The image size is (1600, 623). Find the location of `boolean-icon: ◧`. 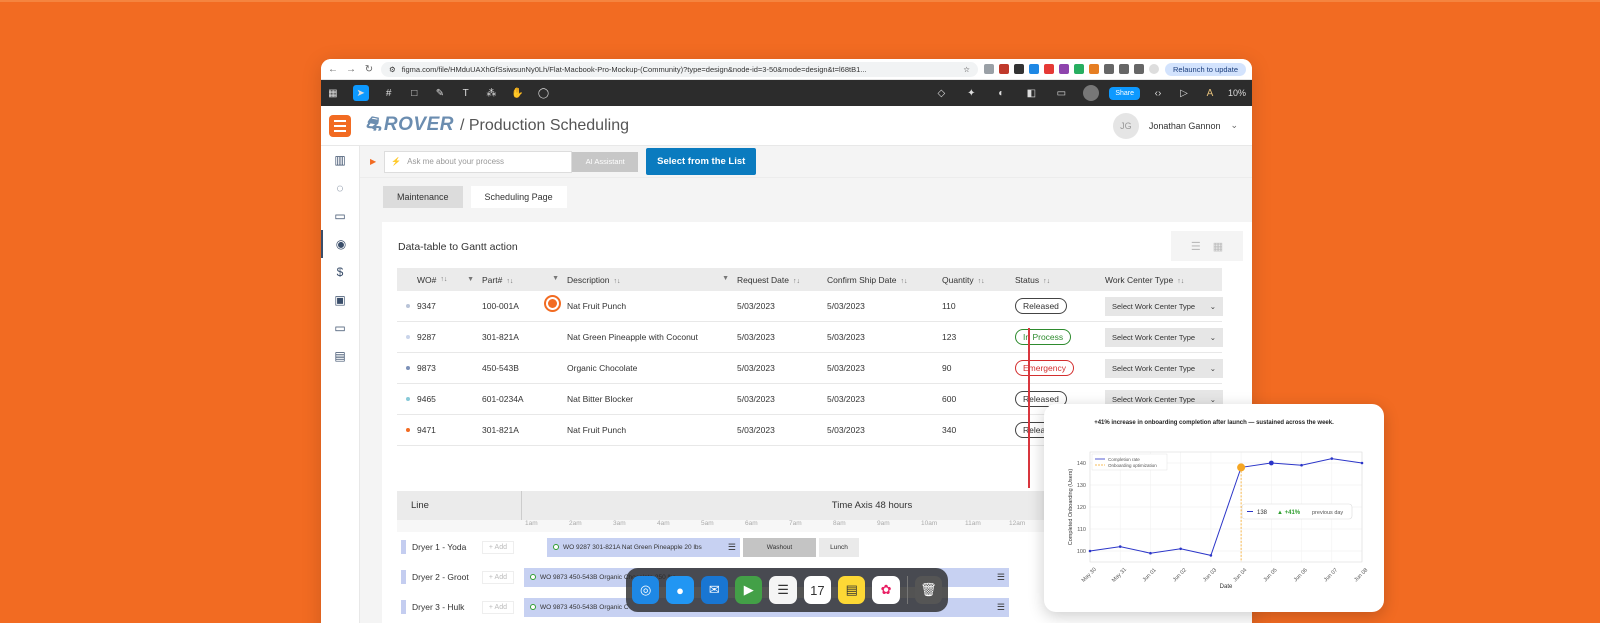

boolean-icon: ◧ is located at coordinates (1031, 93).